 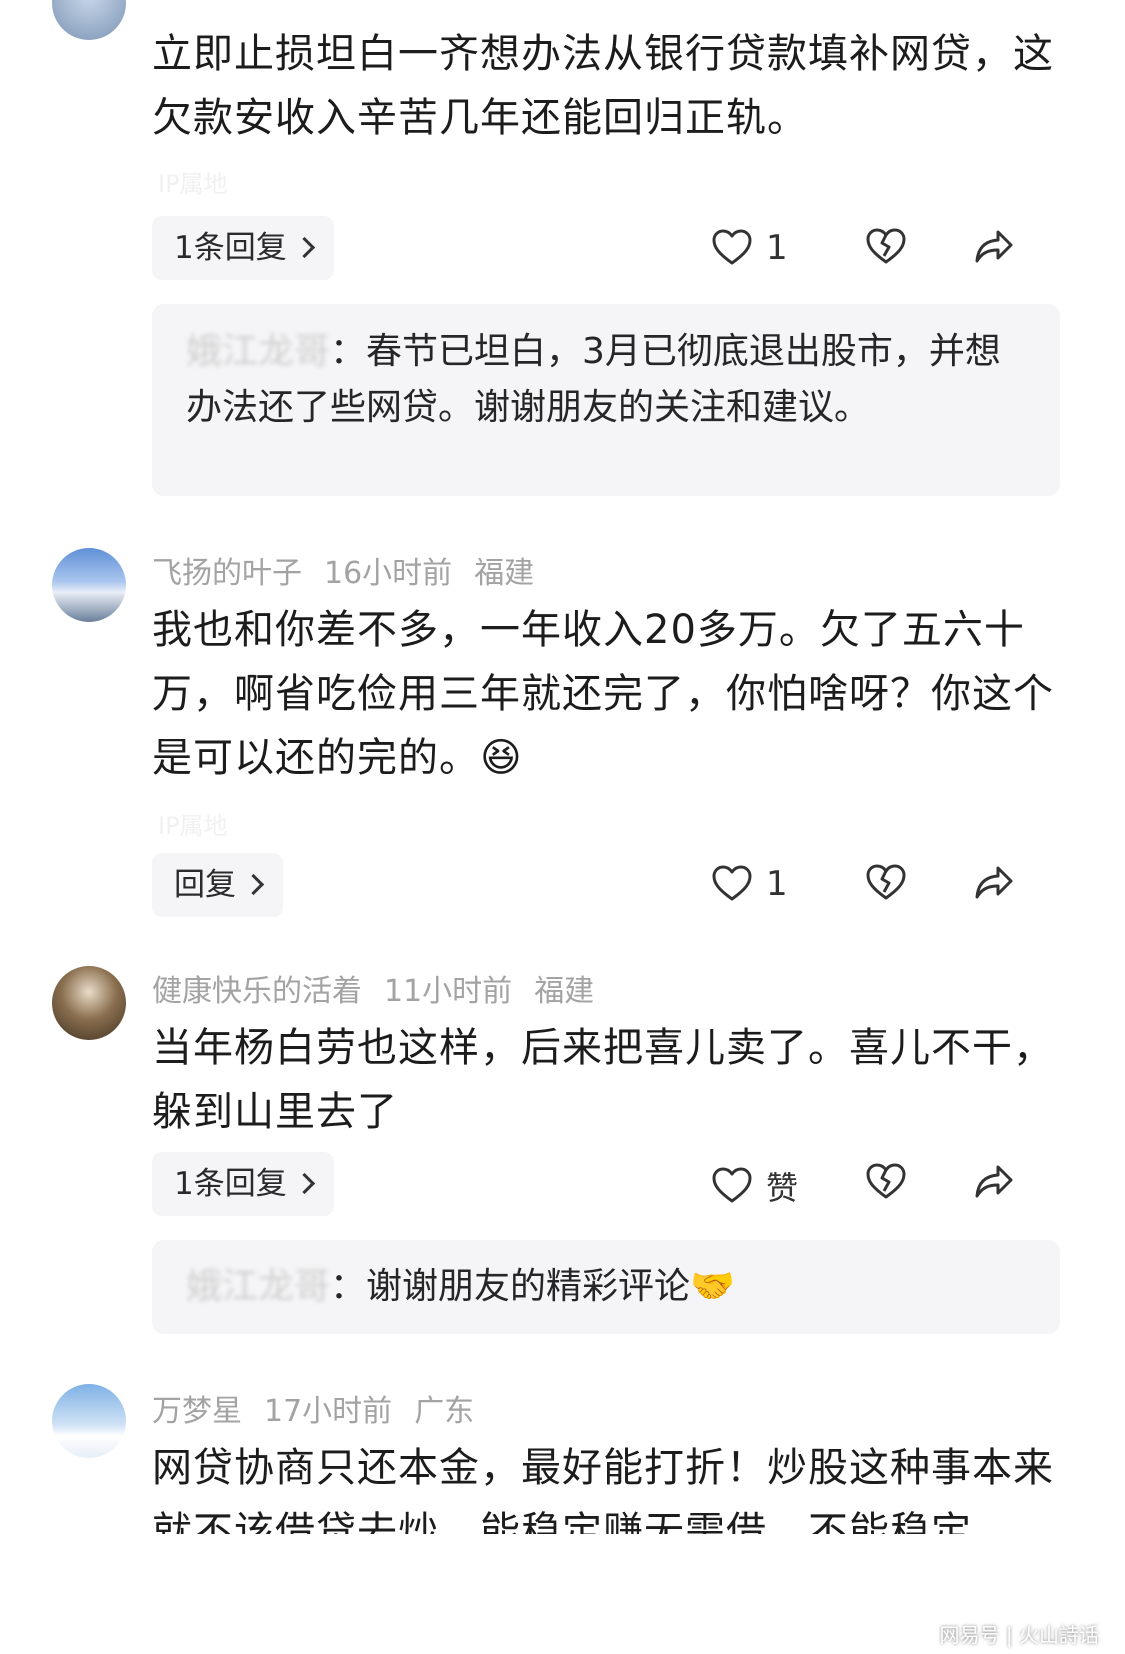 I want to click on comment-meta: 万梦星 17小时前 广东, so click(x=324, y=1408).